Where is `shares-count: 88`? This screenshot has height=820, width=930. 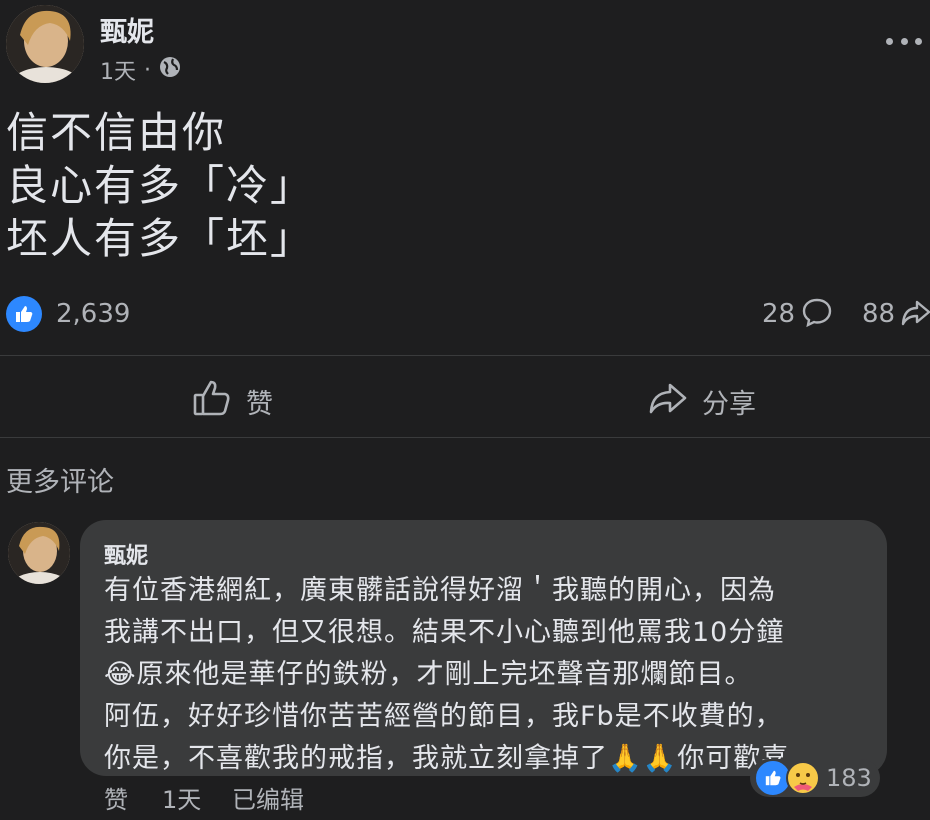
shares-count: 88 is located at coordinates (879, 314).